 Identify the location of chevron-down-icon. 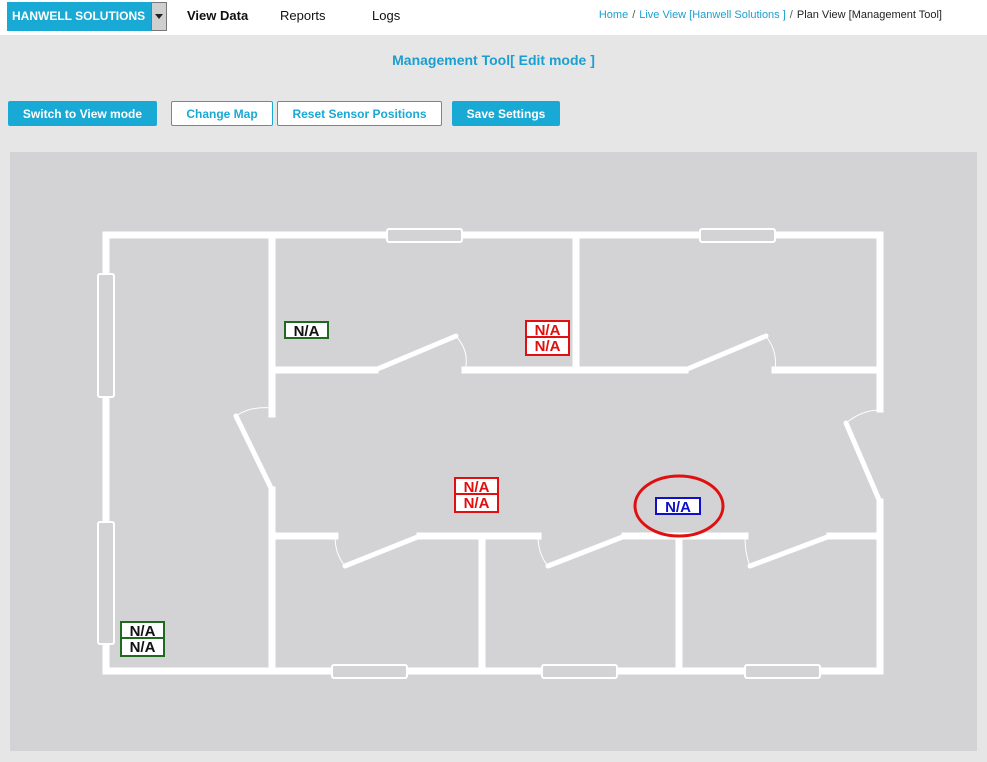
(159, 16).